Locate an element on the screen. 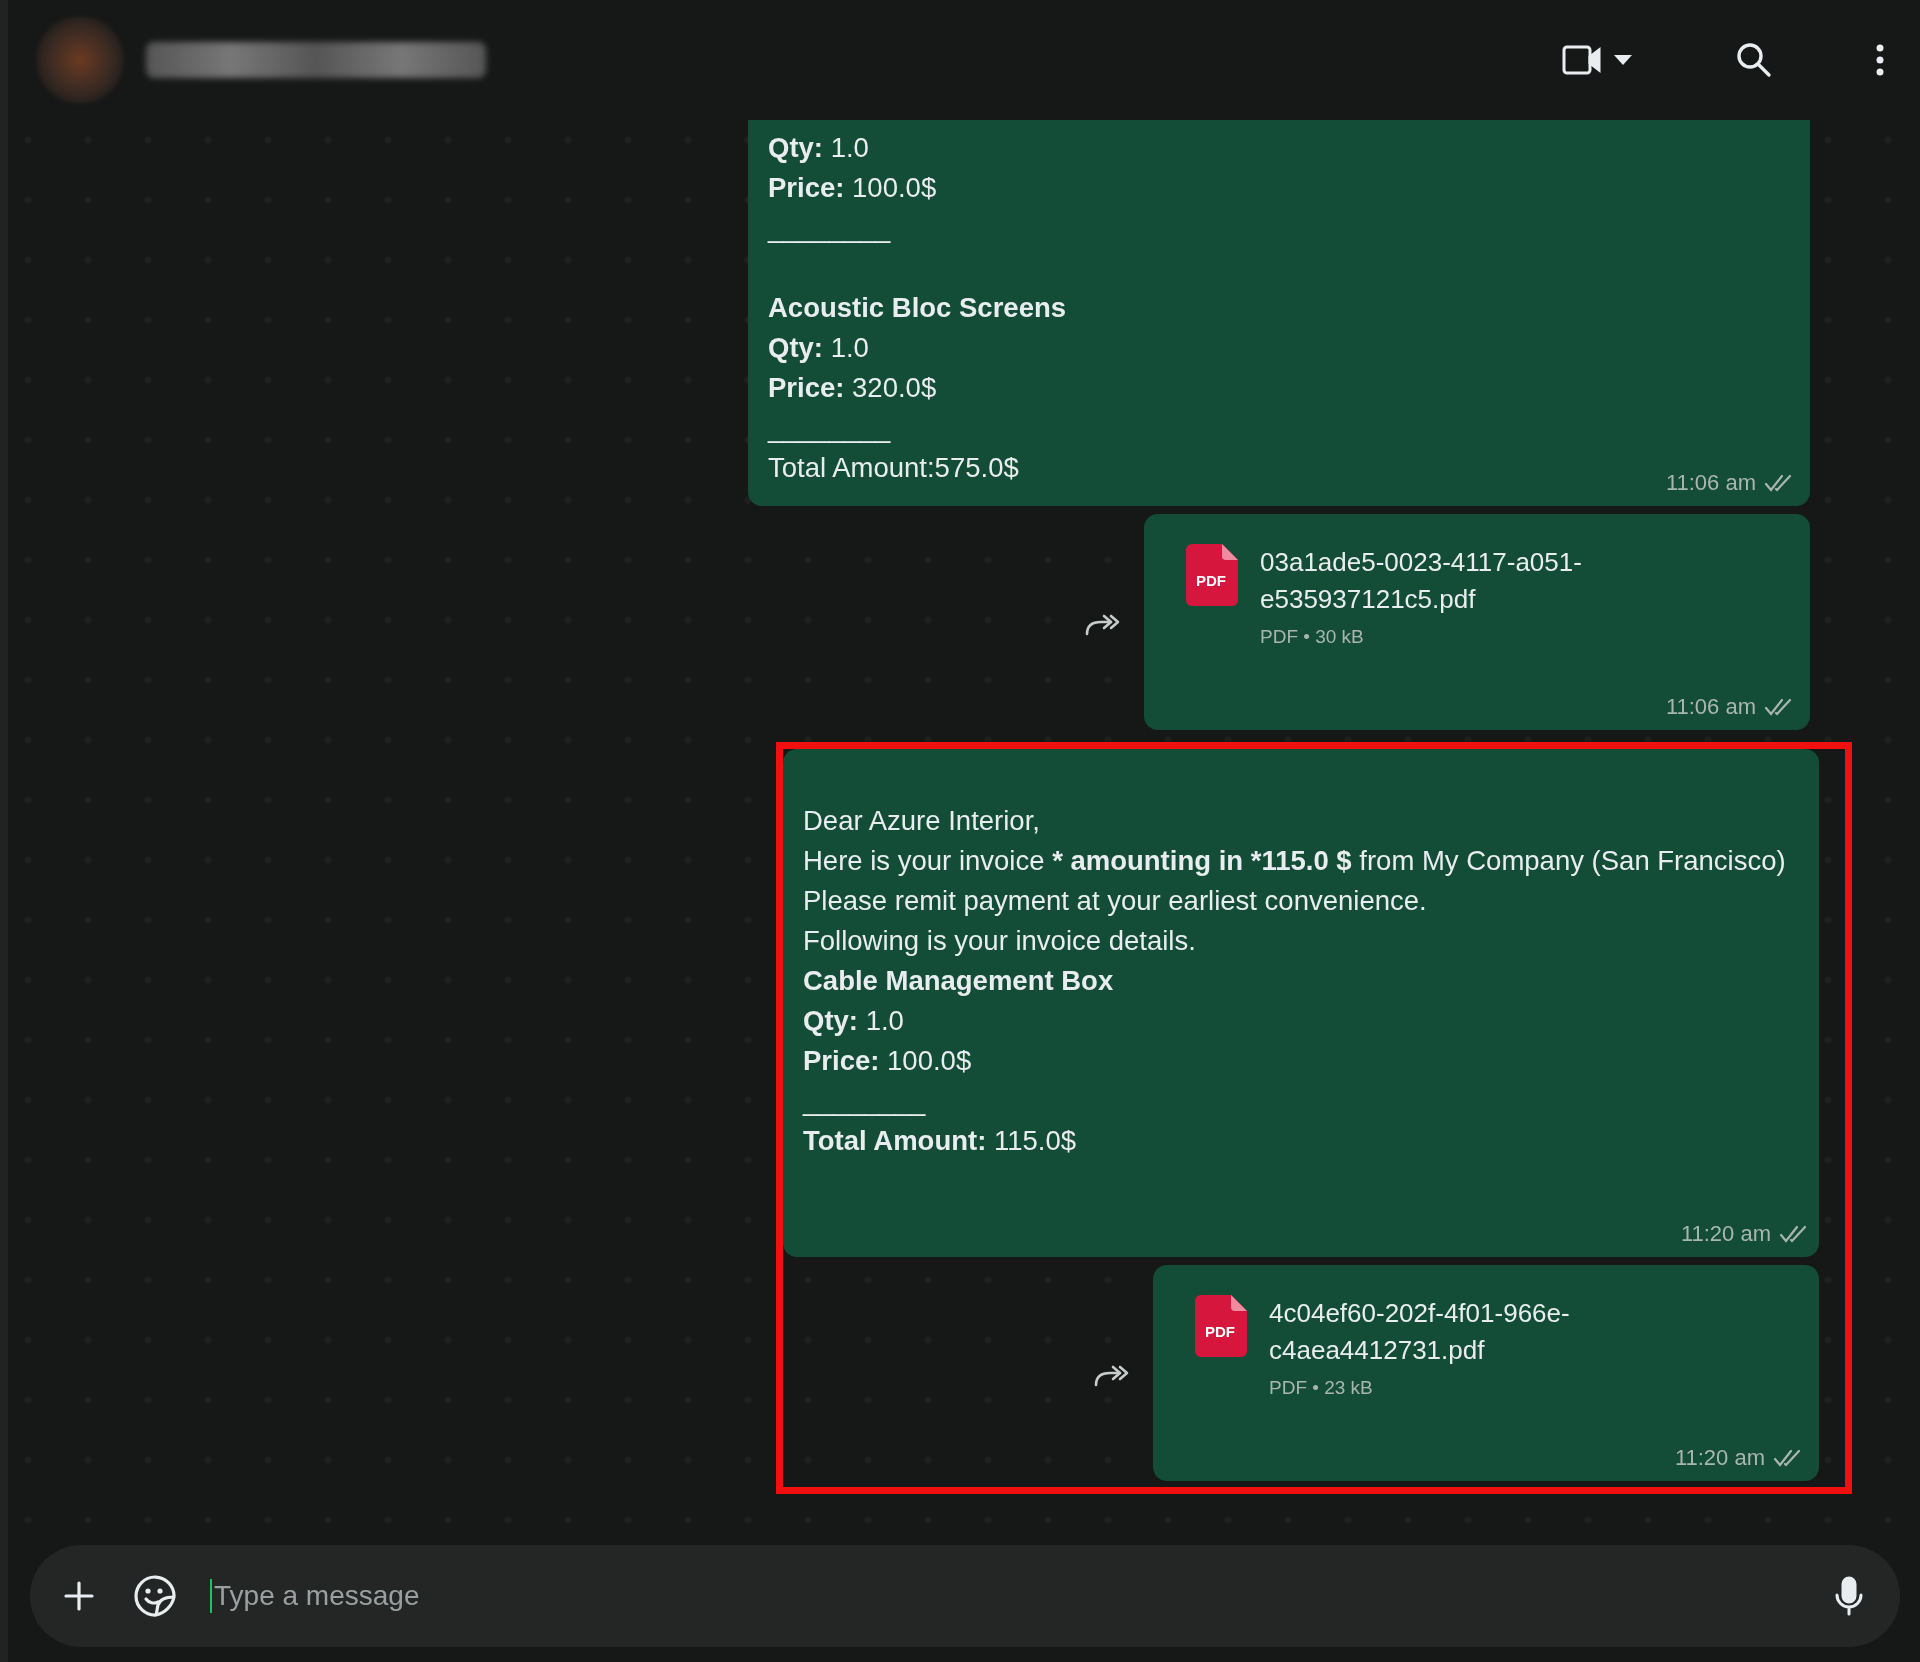 This screenshot has height=1662, width=1920. caret-icon is located at coordinates (1623, 60).